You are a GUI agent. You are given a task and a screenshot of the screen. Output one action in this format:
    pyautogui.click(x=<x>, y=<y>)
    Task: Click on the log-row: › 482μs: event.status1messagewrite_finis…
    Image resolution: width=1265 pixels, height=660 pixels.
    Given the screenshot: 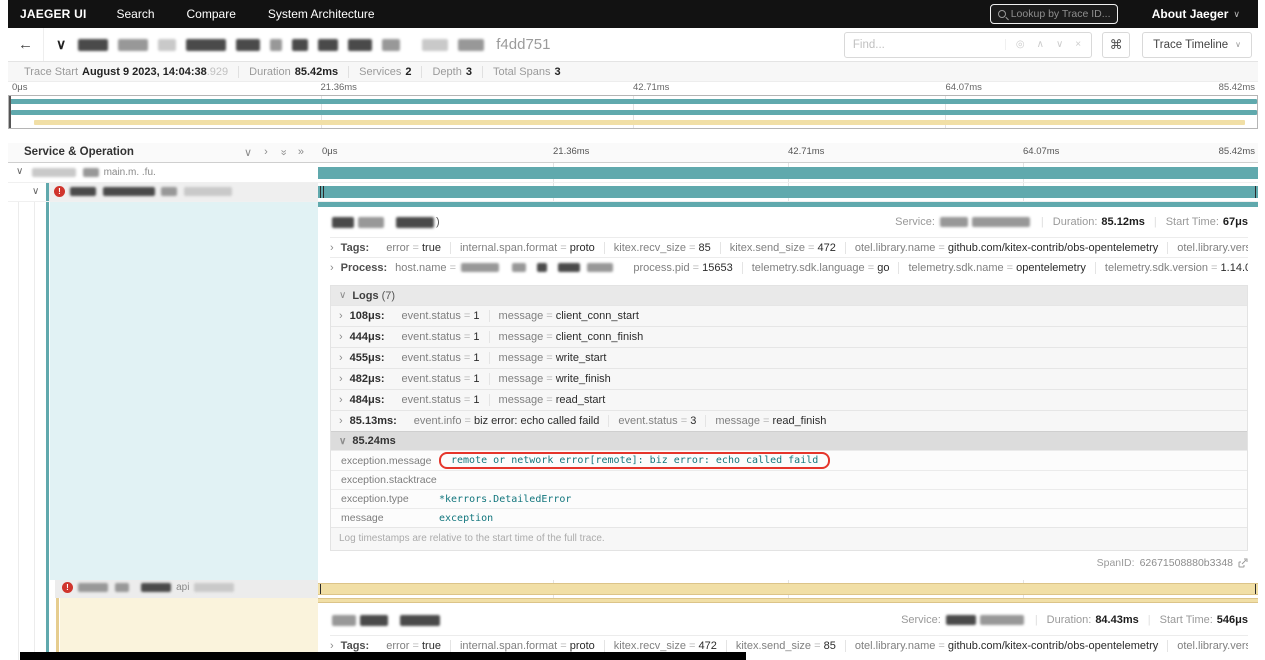 What is the action you would take?
    pyautogui.click(x=789, y=378)
    